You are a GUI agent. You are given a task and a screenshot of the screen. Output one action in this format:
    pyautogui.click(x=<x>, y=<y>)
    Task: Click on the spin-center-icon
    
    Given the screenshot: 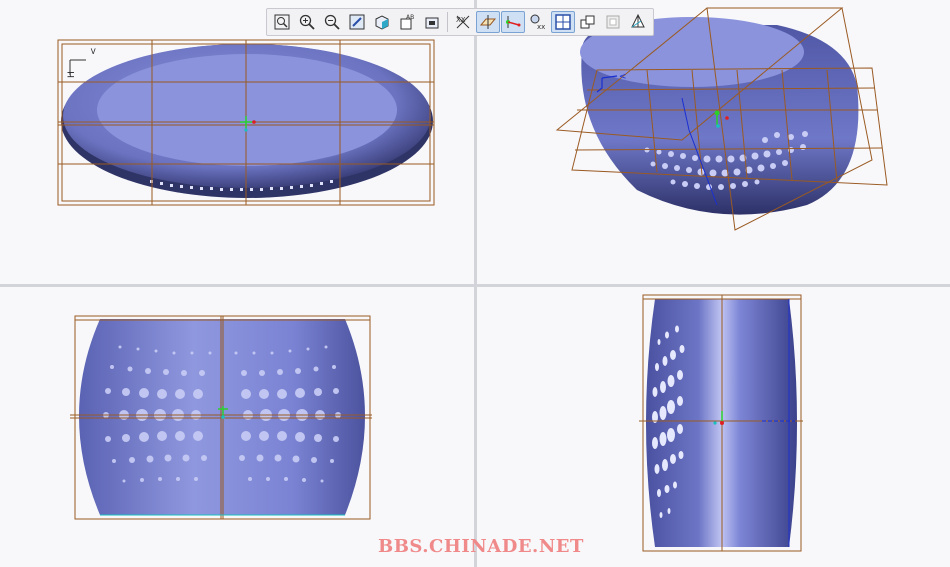 What is the action you would take?
    pyautogui.click(x=587, y=22)
    